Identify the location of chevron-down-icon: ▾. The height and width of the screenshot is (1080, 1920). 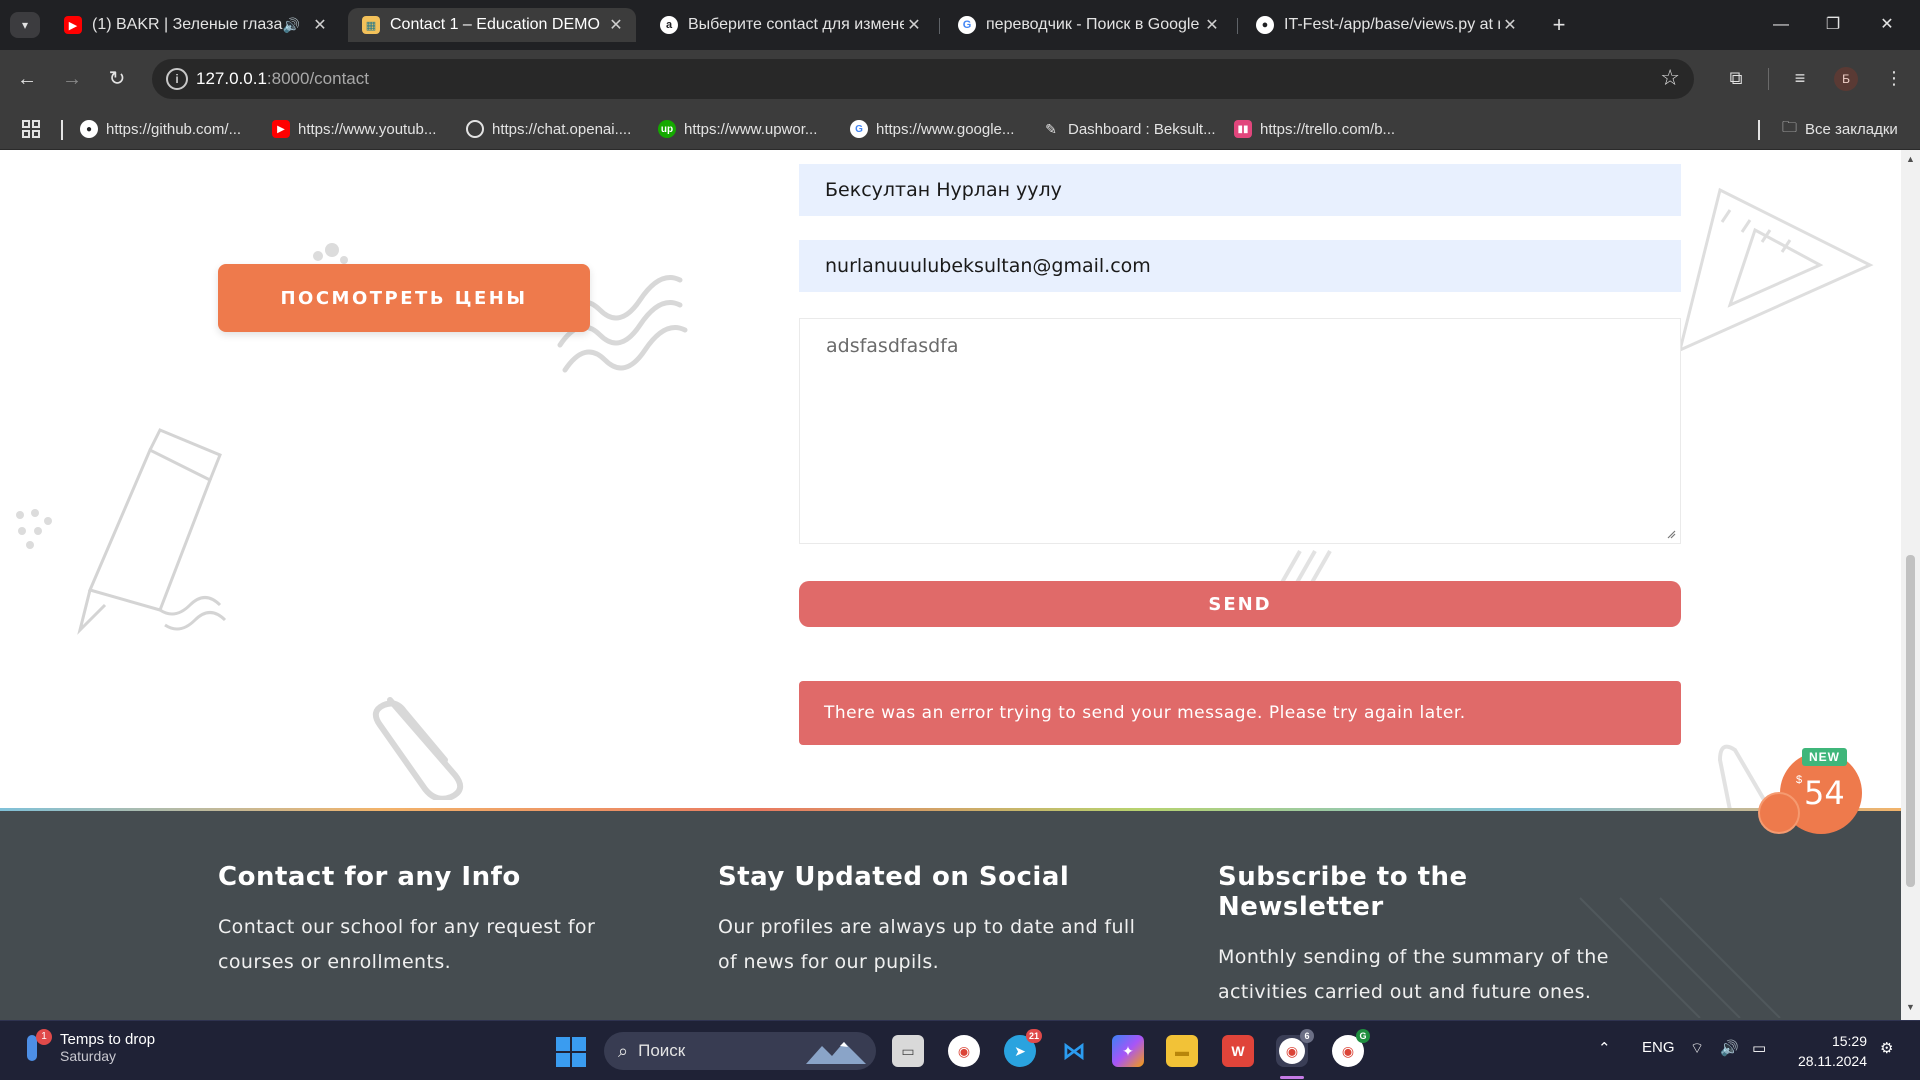
(25, 25).